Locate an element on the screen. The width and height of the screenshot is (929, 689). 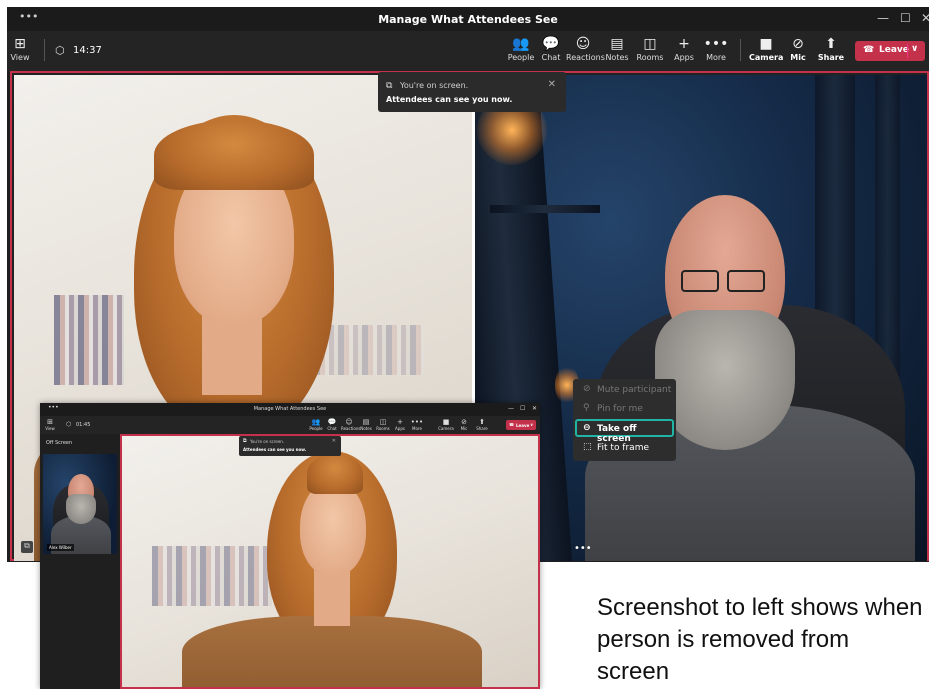
inset-view-button: ⊞ View is located at coordinates (50, 424).